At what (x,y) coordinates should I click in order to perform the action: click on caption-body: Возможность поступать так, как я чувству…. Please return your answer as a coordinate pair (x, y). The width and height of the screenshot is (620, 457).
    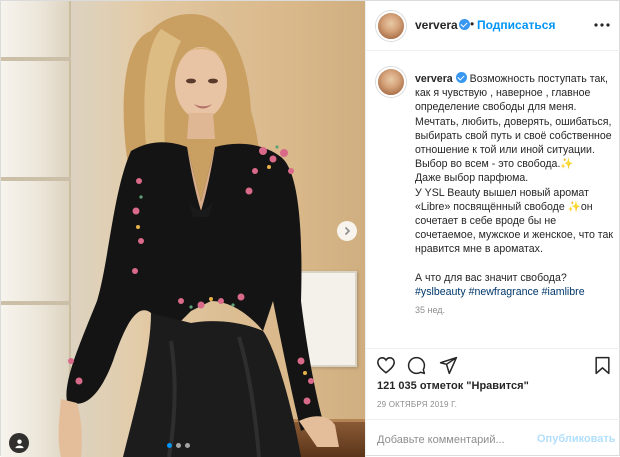
    Looking at the image, I should click on (514, 178).